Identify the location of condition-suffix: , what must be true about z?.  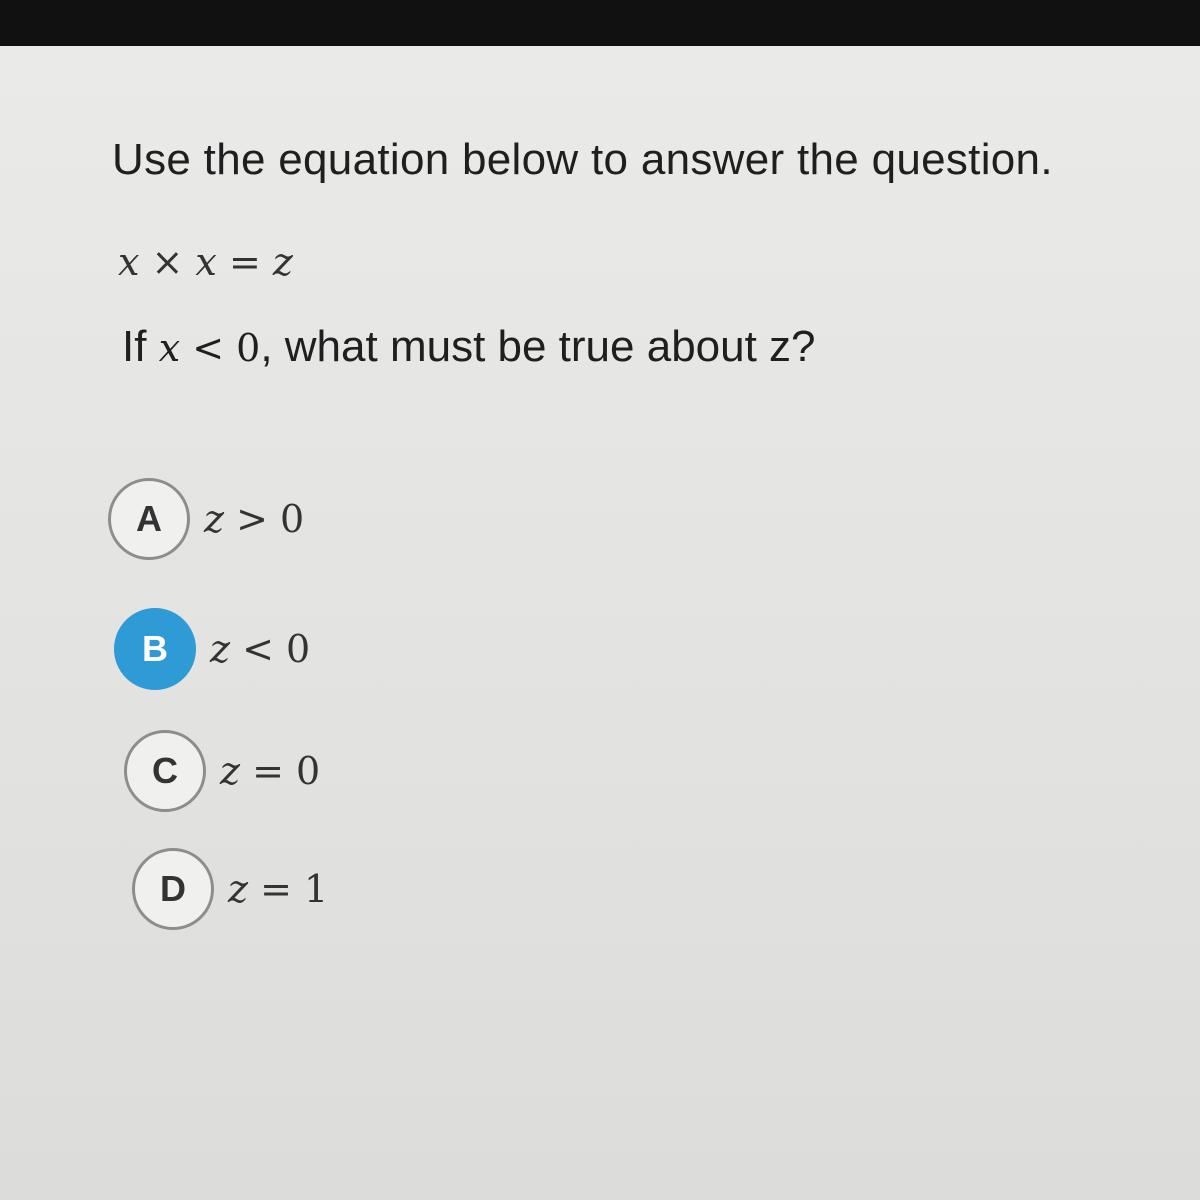
(538, 346).